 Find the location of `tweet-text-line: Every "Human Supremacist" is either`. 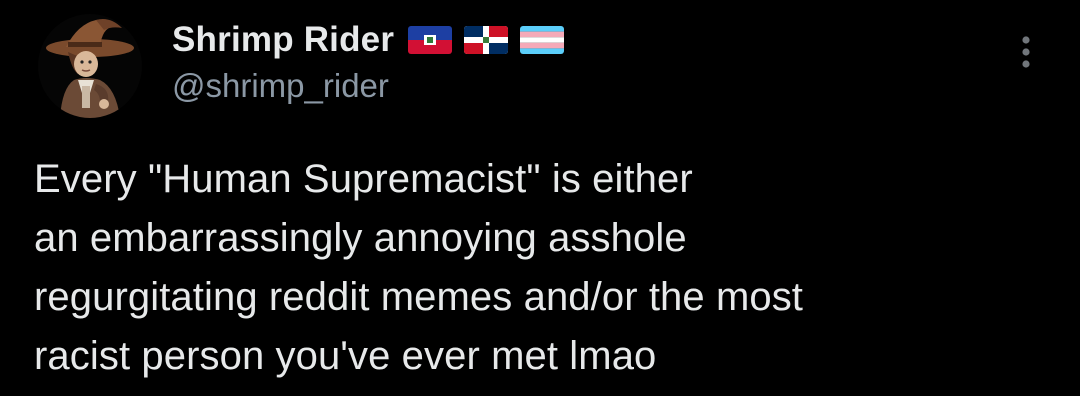

tweet-text-line: Every "Human Supremacist" is either is located at coordinates (363, 179).